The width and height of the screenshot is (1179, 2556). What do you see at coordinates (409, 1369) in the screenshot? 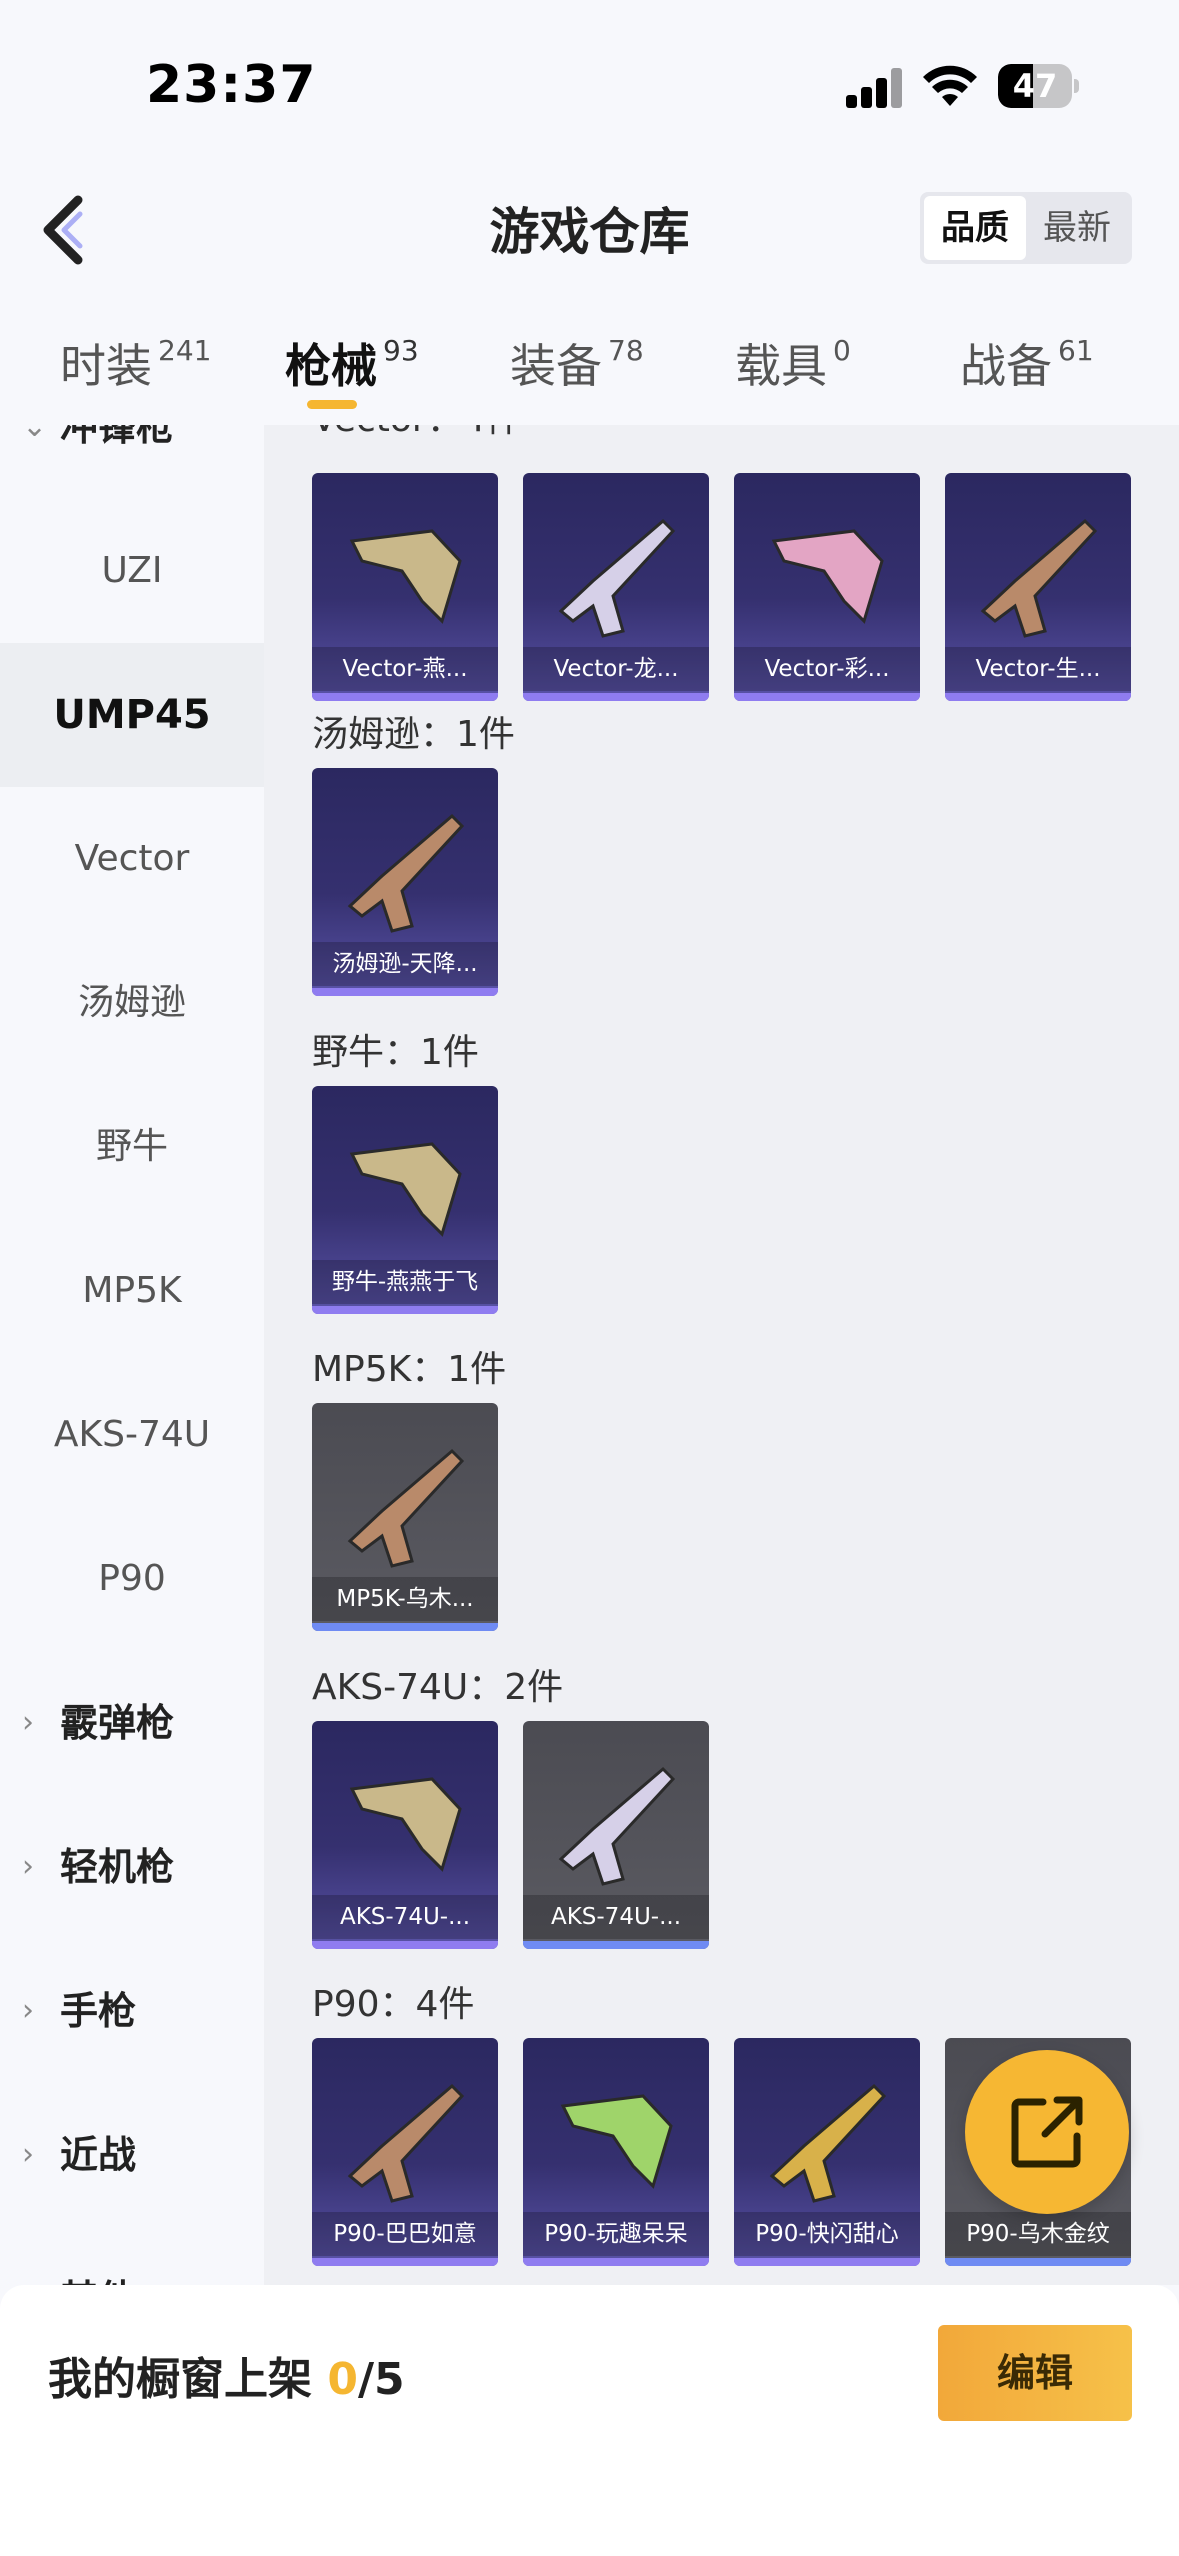
I see `section-title: MP5K：1件` at bounding box center [409, 1369].